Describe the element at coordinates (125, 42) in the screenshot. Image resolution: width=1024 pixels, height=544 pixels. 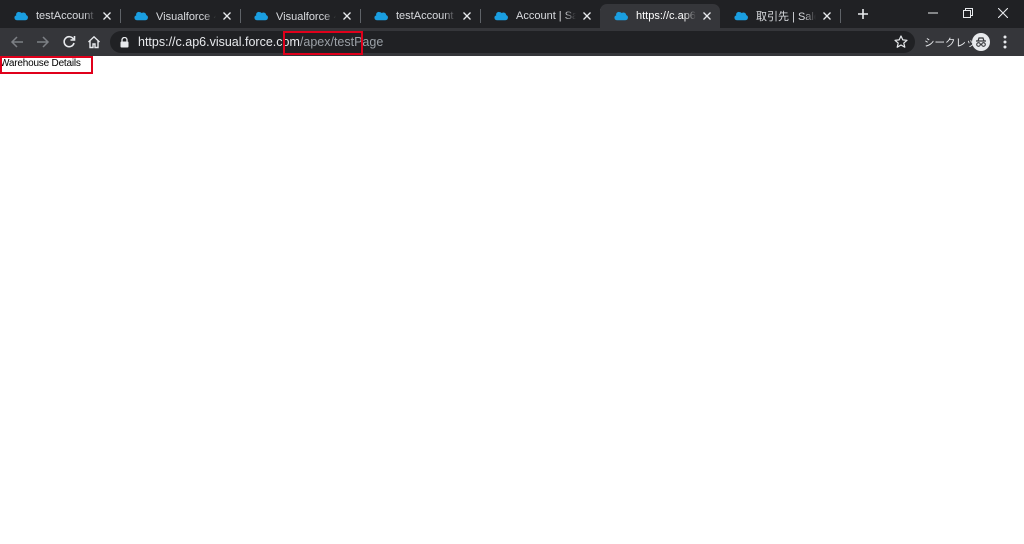
I see `lock-icon` at that location.